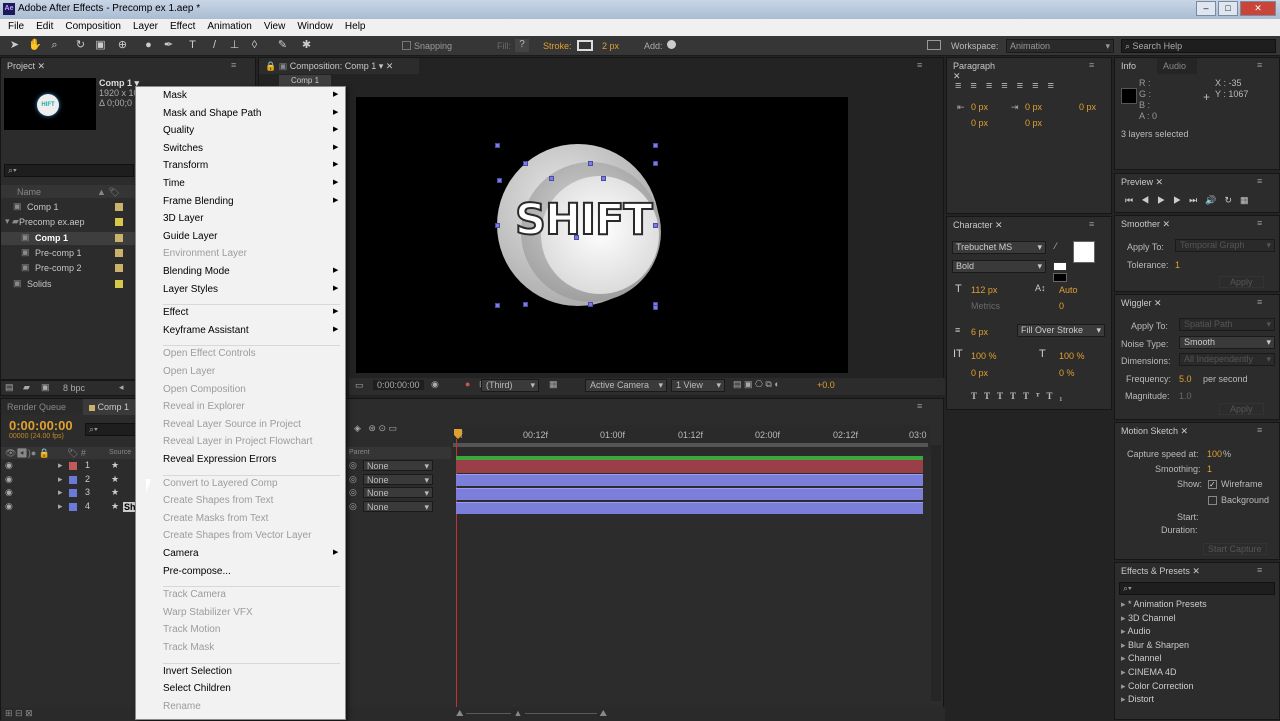 This screenshot has width=1280, height=721. I want to click on rotate-tool-icon: ↻, so click(80, 45).